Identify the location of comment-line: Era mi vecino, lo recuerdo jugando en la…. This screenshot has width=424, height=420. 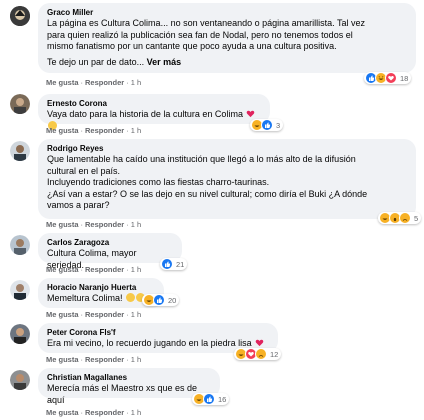
(149, 343).